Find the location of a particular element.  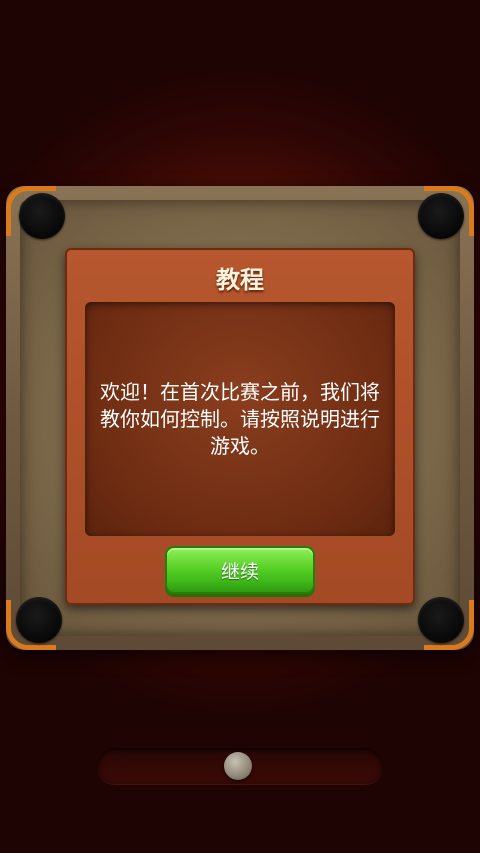

striker-slider-track is located at coordinates (240, 766).